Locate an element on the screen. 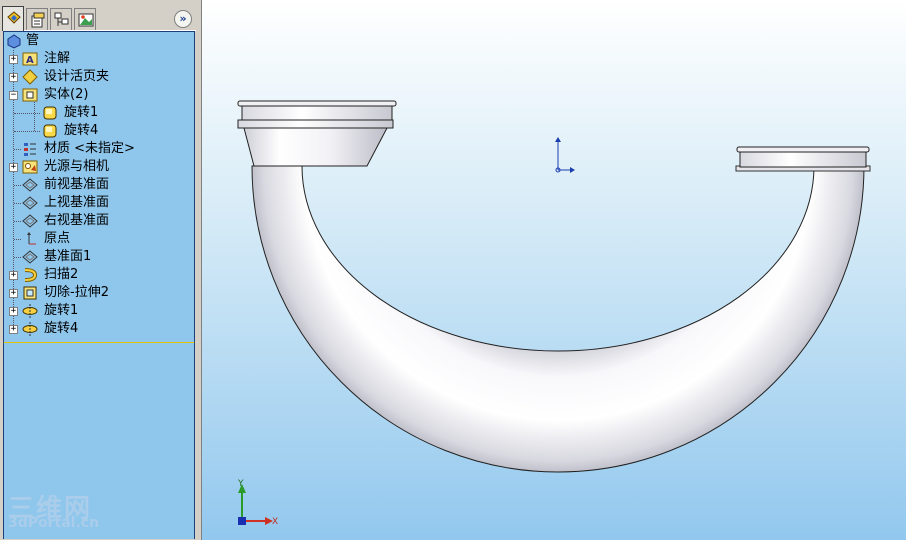 This screenshot has height=540, width=906. cut-extrude-icon is located at coordinates (30, 293).